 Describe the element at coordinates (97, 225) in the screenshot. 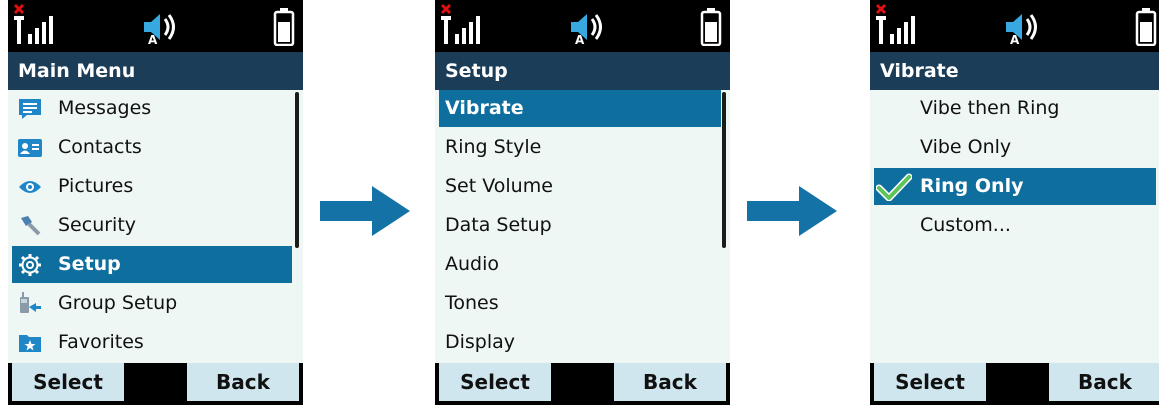

I see `menu-item-label: Security` at that location.